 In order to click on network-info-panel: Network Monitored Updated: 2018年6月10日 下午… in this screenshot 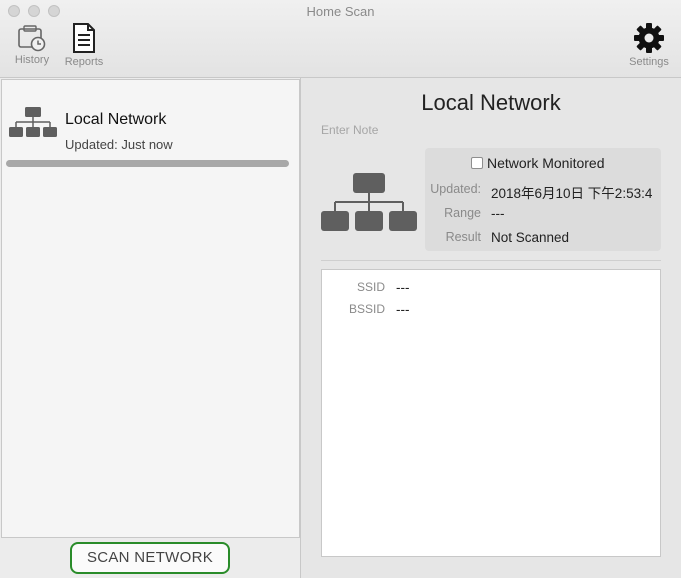, I will do `click(543, 199)`.